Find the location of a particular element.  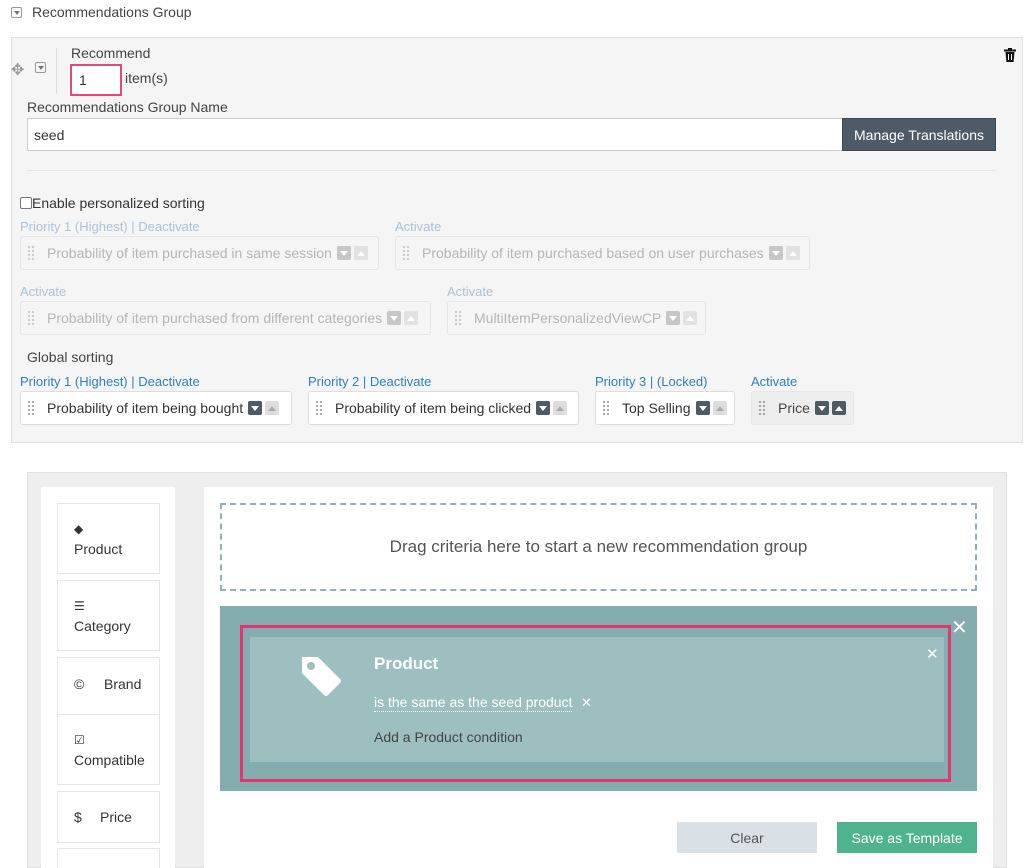

global-activate-link: Activate is located at coordinates (774, 381).